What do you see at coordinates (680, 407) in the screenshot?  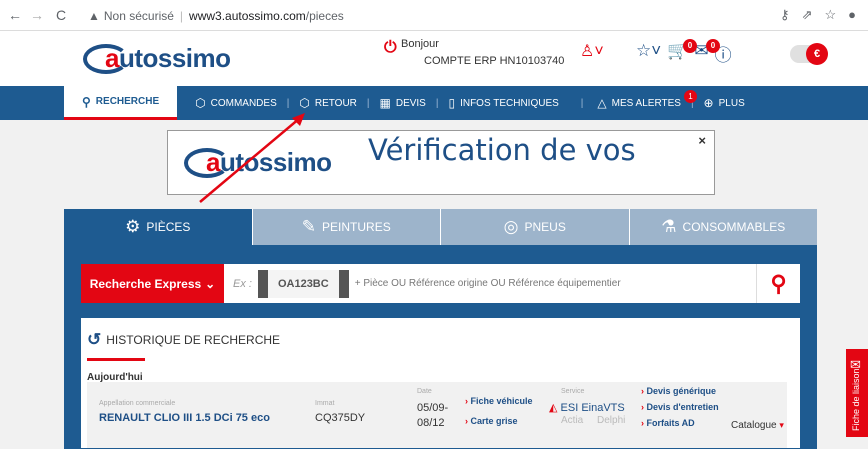 I see `devis-entretien-link: Devis d'entretien` at bounding box center [680, 407].